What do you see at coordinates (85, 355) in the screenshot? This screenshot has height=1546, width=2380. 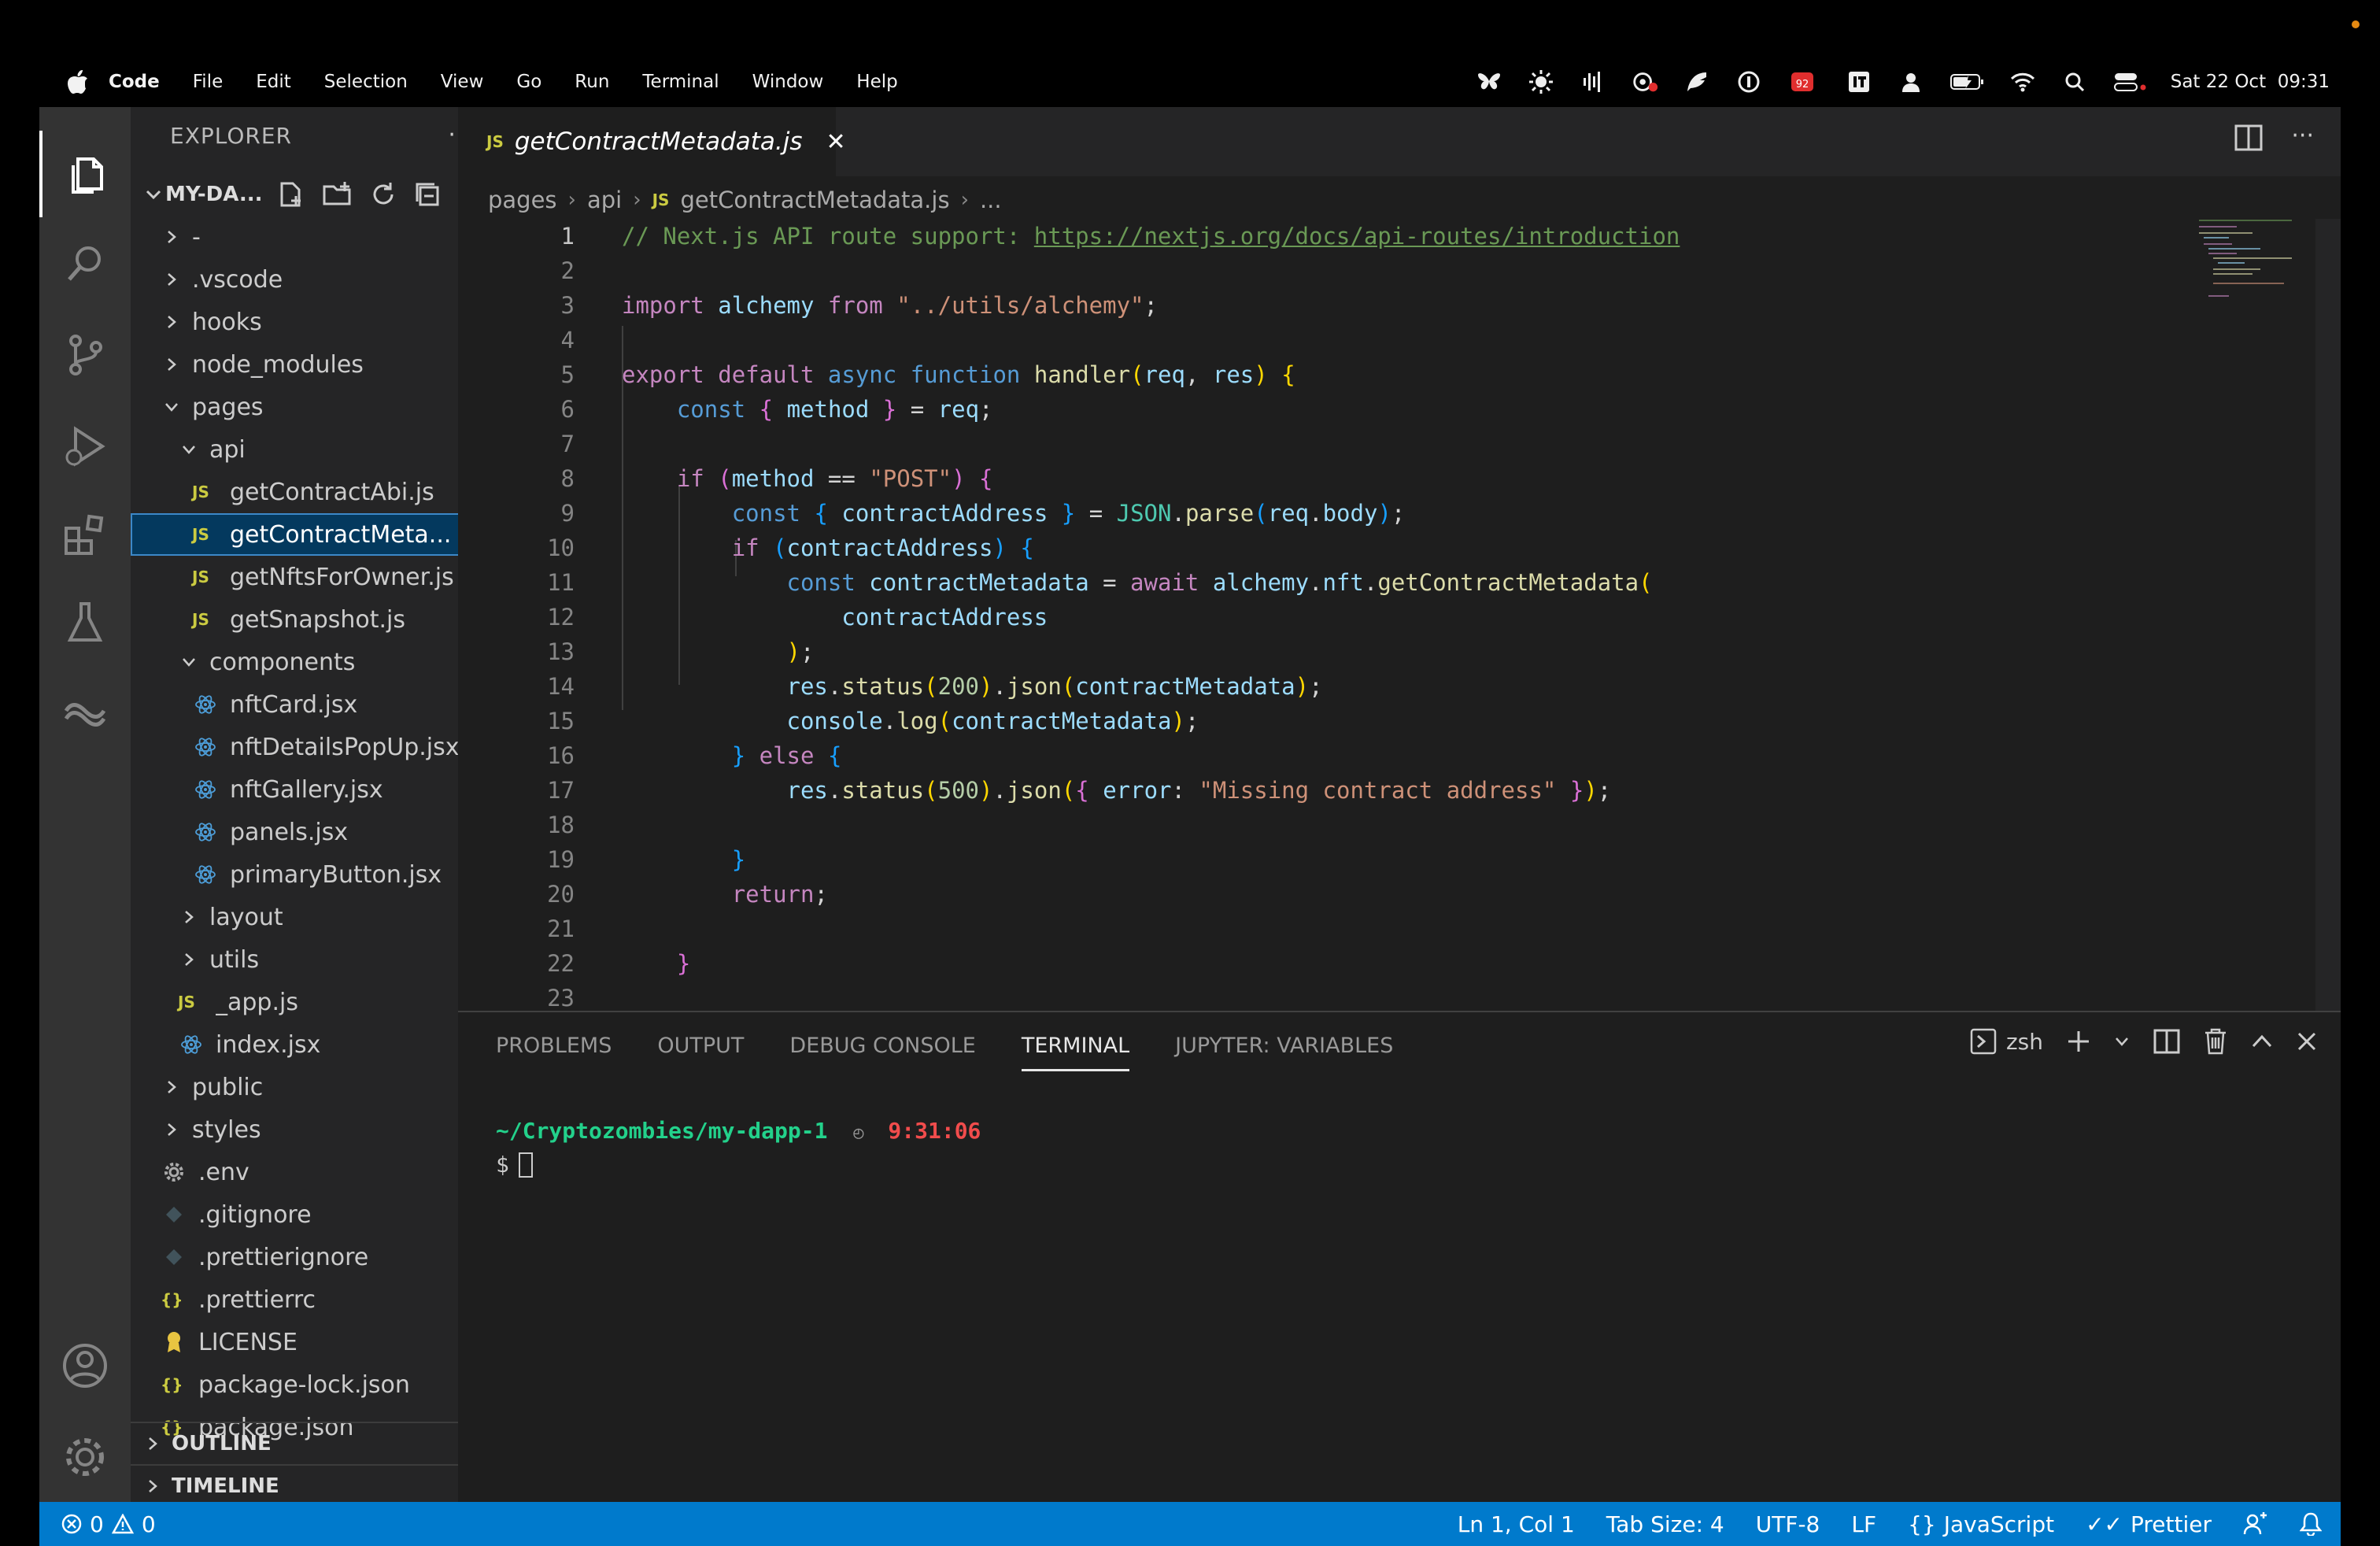 I see `source-control-activity` at bounding box center [85, 355].